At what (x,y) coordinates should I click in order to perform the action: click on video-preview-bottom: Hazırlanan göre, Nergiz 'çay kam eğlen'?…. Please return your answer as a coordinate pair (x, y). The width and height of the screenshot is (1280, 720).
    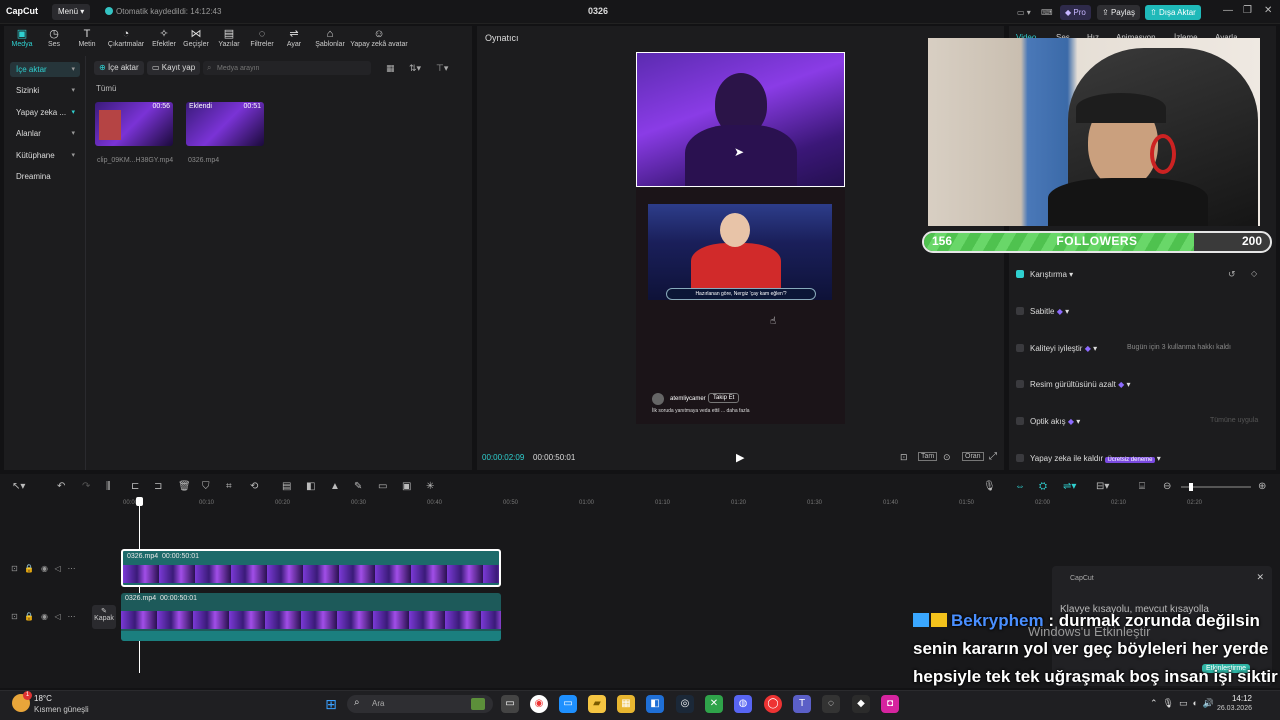
    Looking at the image, I should click on (740, 306).